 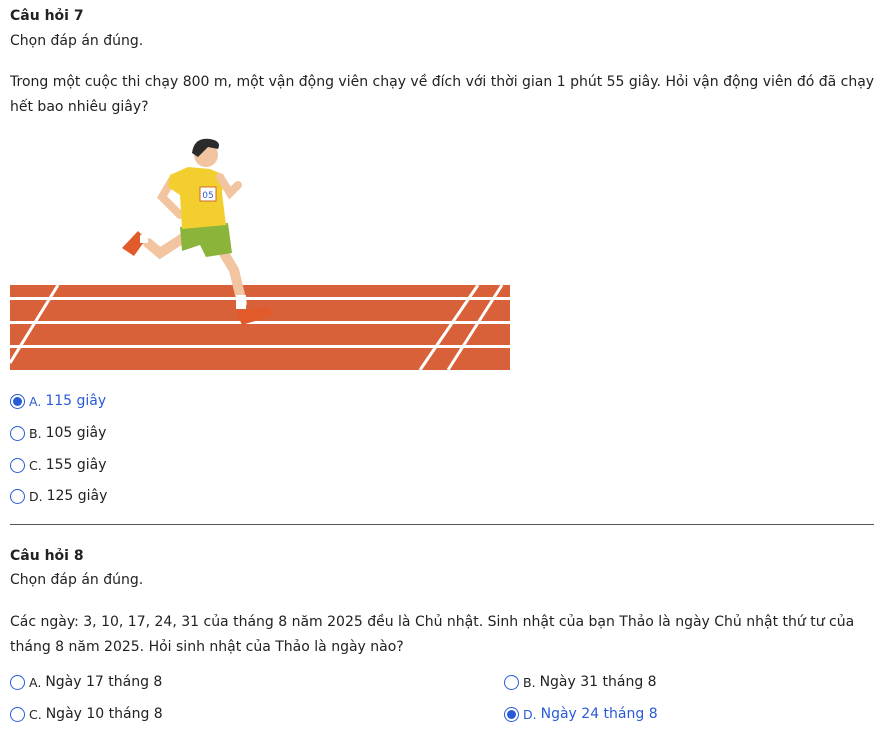 What do you see at coordinates (47, 556) in the screenshot?
I see `question-8-title: Câu hỏi 8` at bounding box center [47, 556].